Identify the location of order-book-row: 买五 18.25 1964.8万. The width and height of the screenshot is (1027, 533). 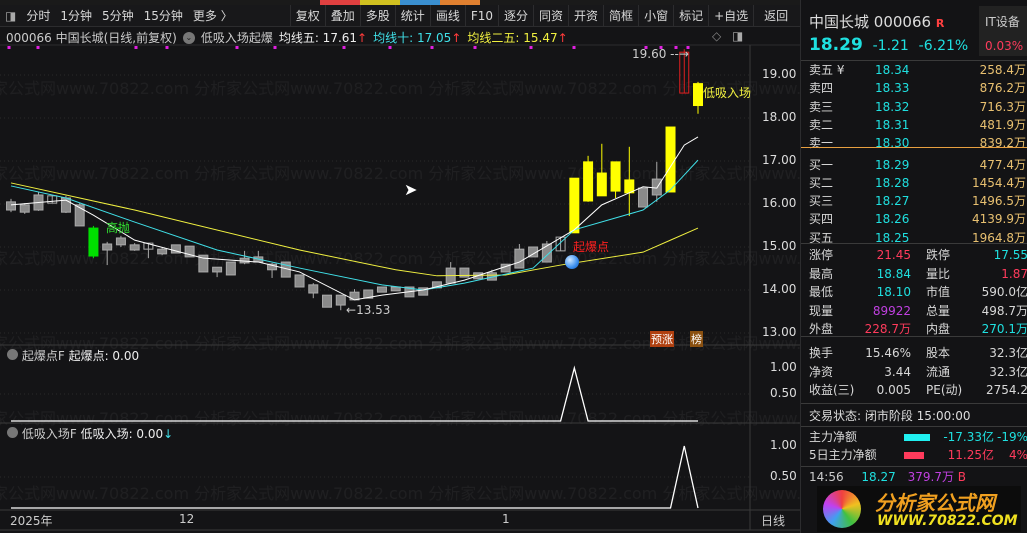
(917, 237).